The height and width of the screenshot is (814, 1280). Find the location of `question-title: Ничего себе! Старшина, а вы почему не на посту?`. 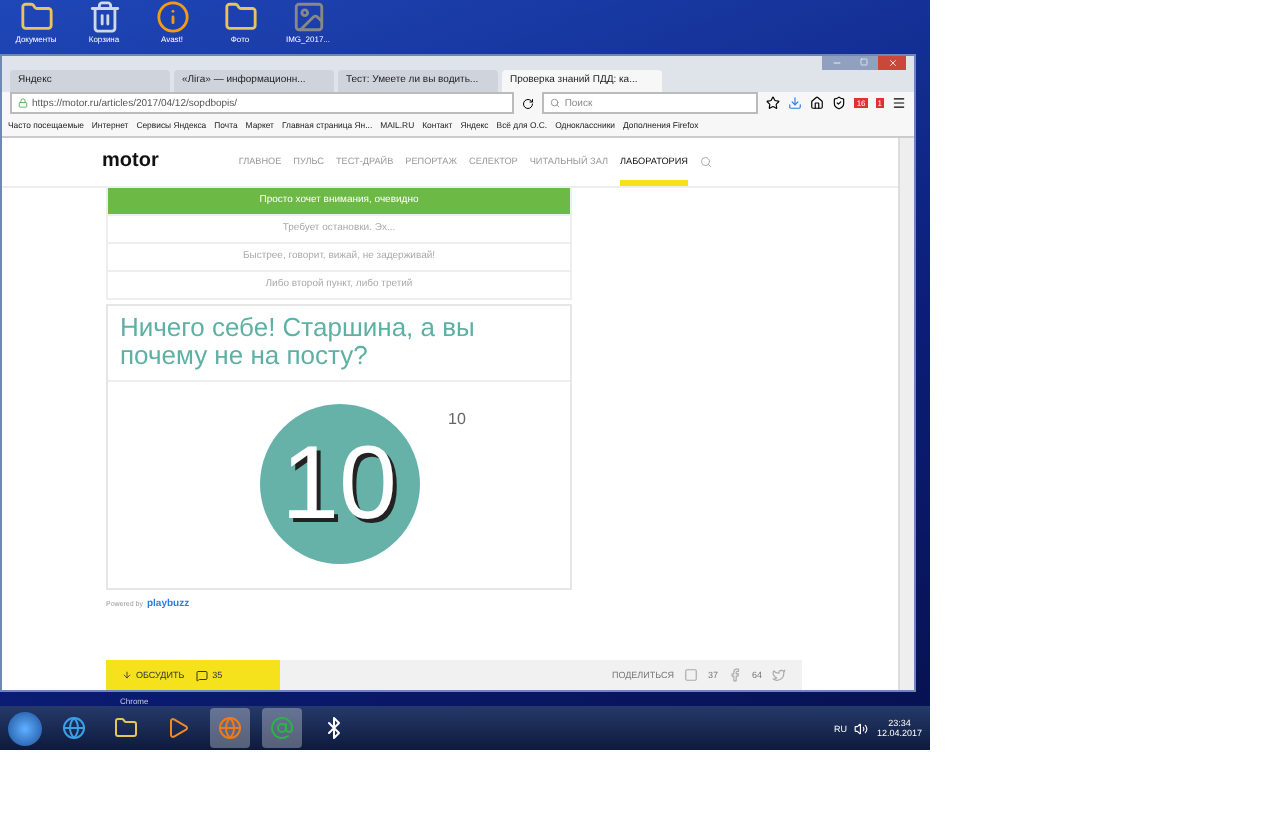

question-title: Ничего себе! Старшина, а вы почему не на посту? is located at coordinates (339, 343).